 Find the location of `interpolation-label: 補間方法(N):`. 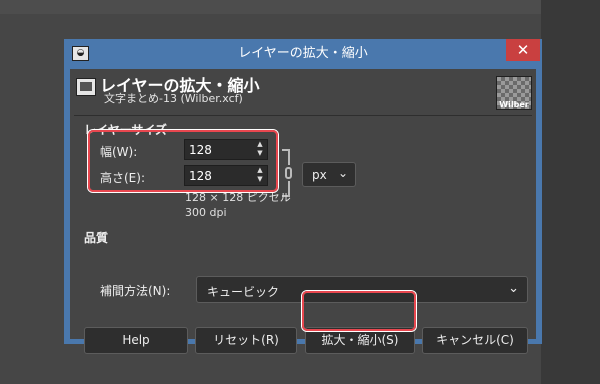

interpolation-label: 補間方法(N): is located at coordinates (135, 291).